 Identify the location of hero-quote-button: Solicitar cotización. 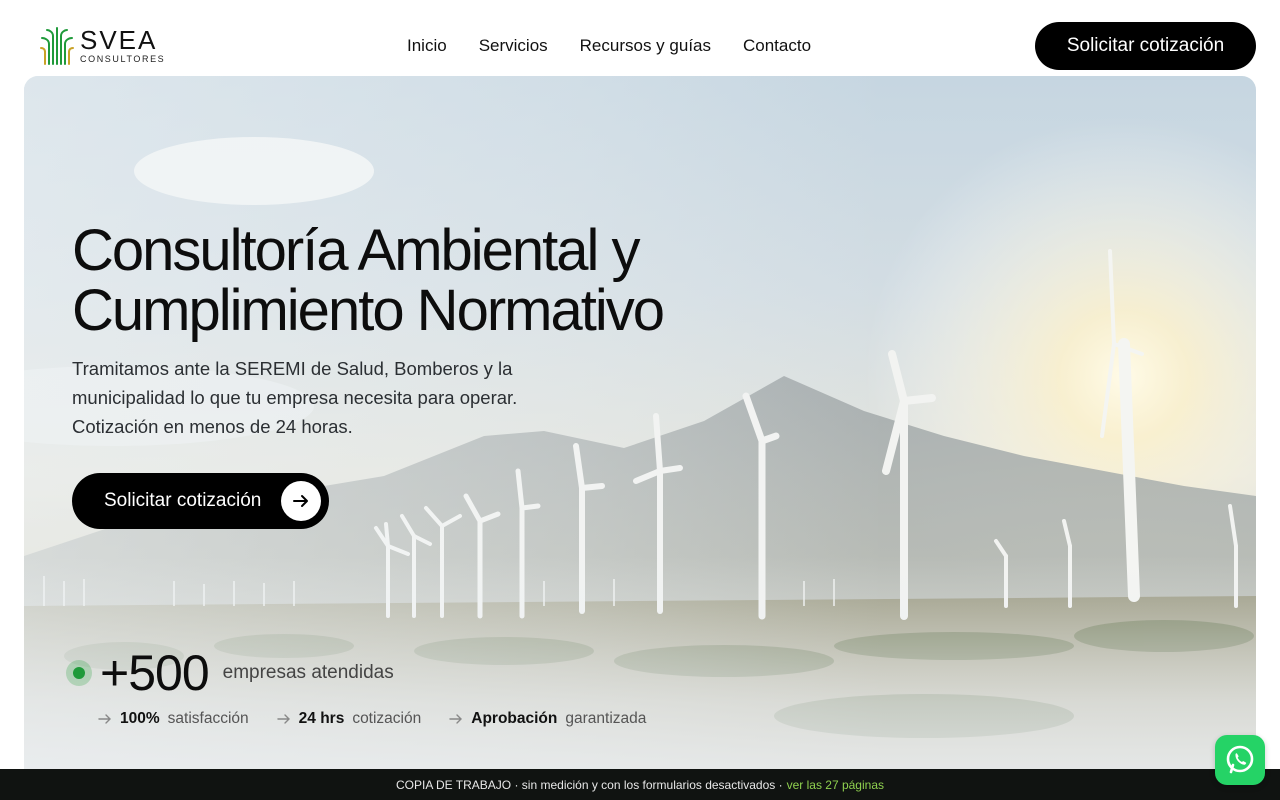
(200, 501).